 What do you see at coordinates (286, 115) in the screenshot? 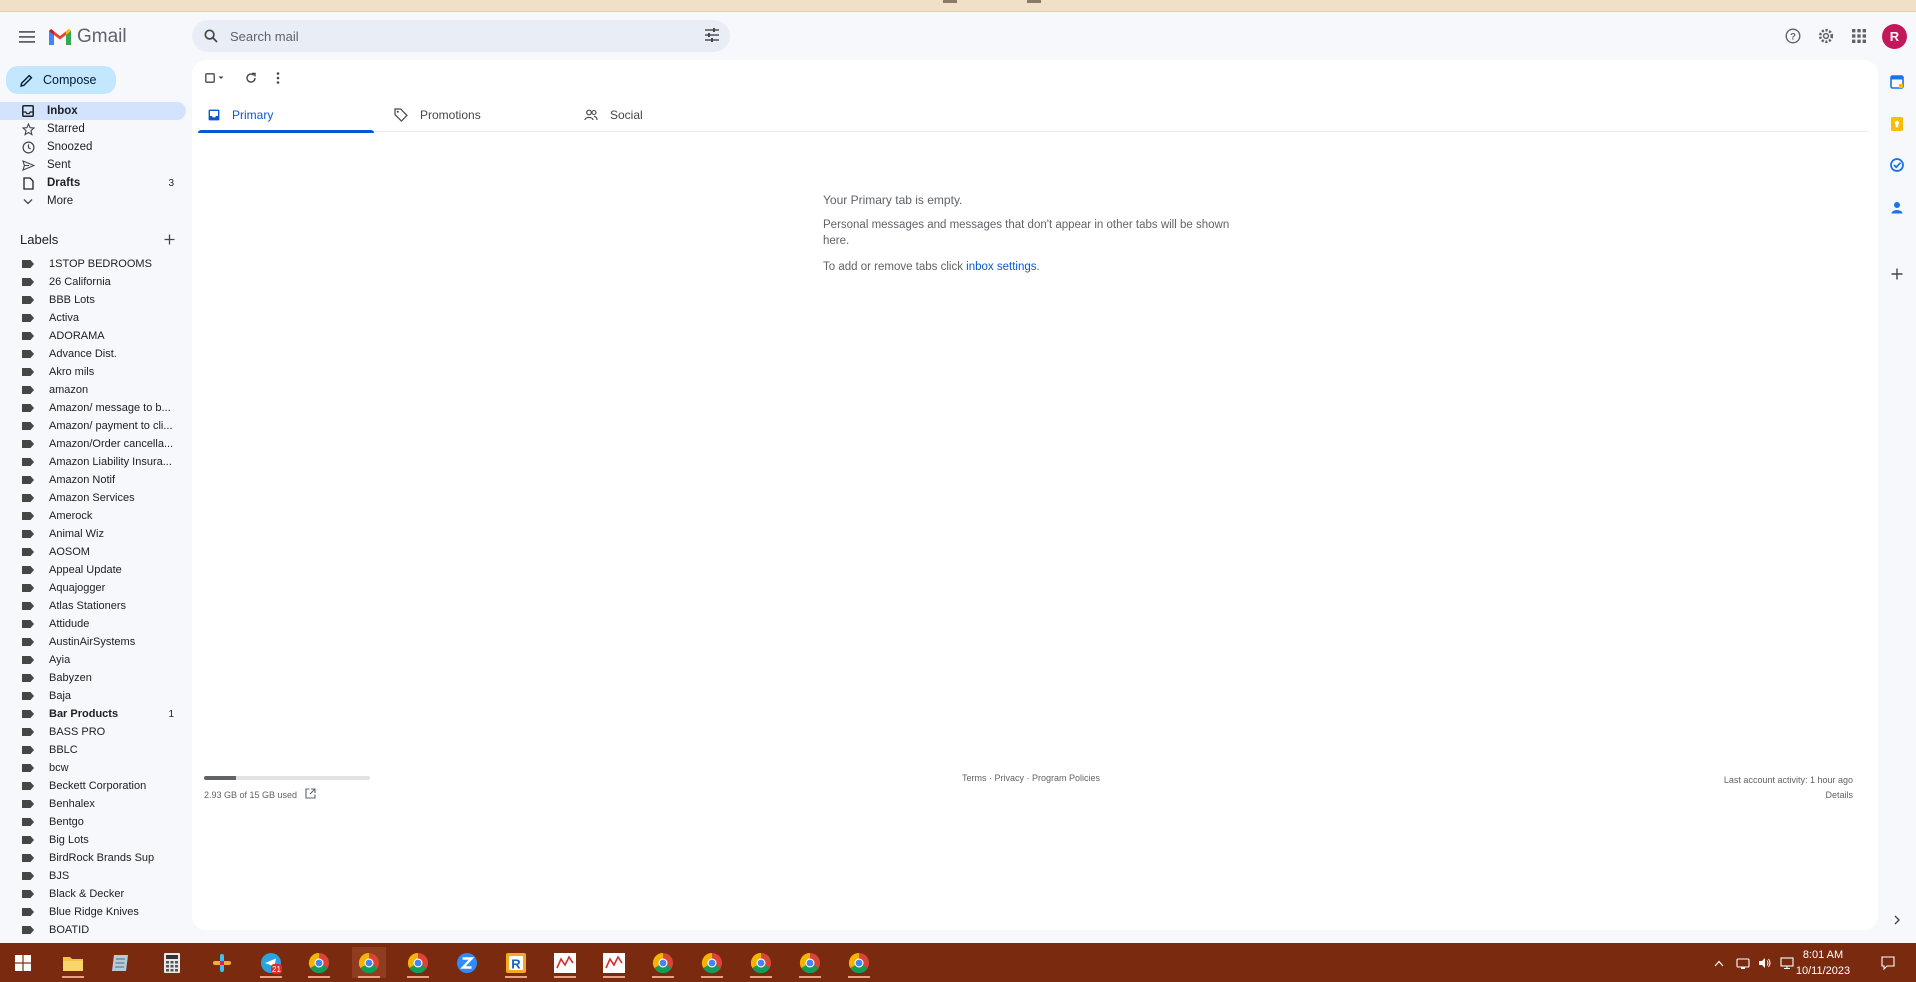
I see `tab-primary: Primary` at bounding box center [286, 115].